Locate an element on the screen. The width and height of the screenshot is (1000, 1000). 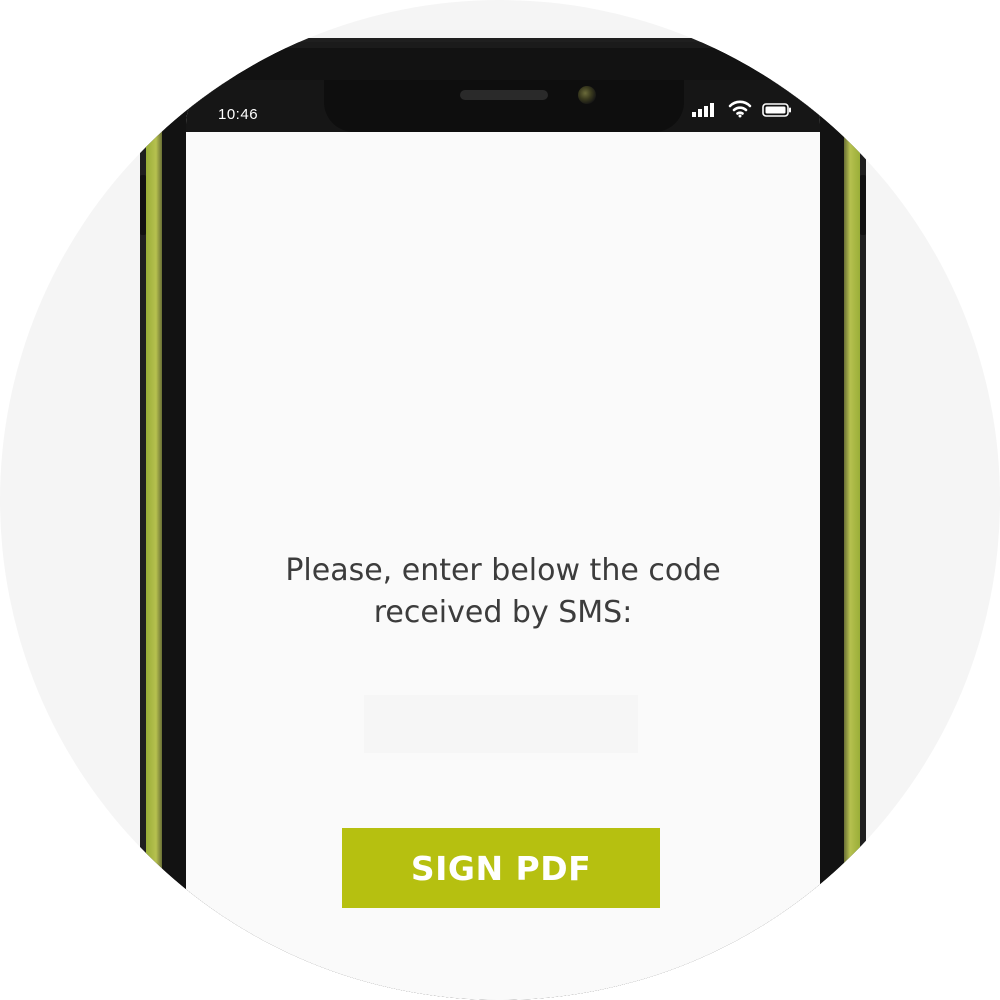
sms-code-input is located at coordinates (501, 724).